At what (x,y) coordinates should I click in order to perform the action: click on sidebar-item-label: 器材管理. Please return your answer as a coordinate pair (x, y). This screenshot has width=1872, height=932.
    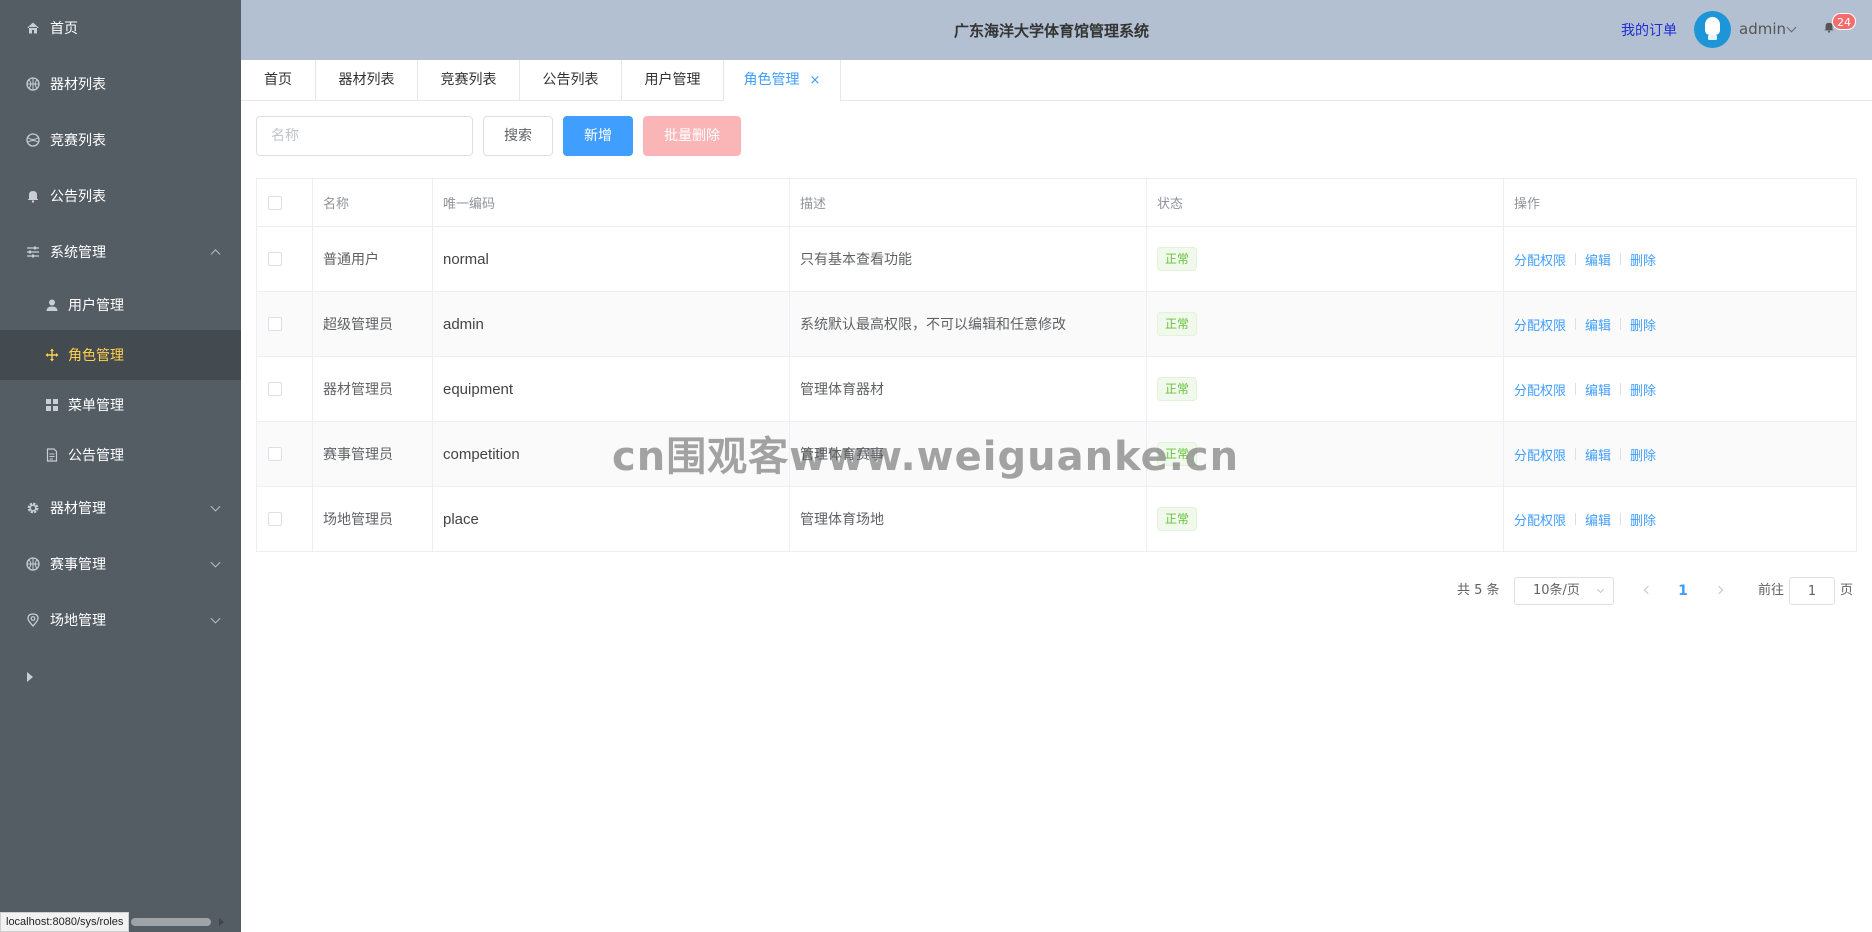
    Looking at the image, I should click on (78, 509).